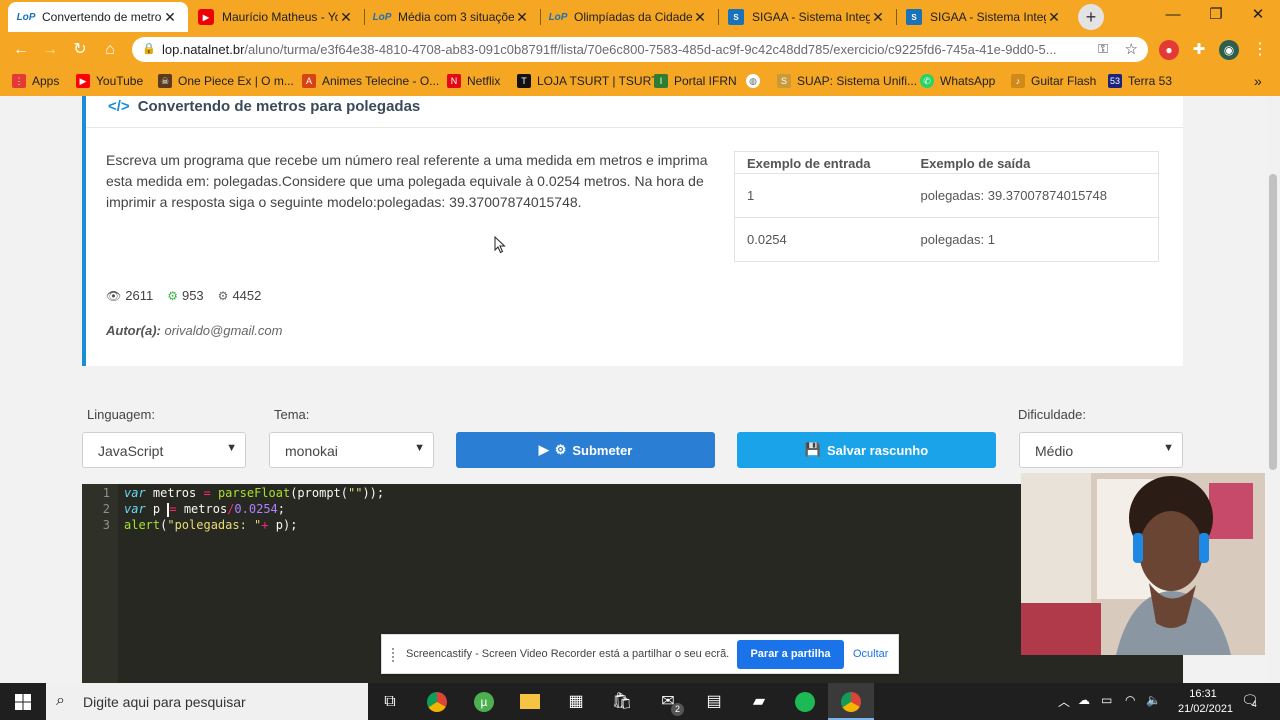 The width and height of the screenshot is (1280, 720). I want to click on bookmark-star-icon: ☆, so click(1131, 49).